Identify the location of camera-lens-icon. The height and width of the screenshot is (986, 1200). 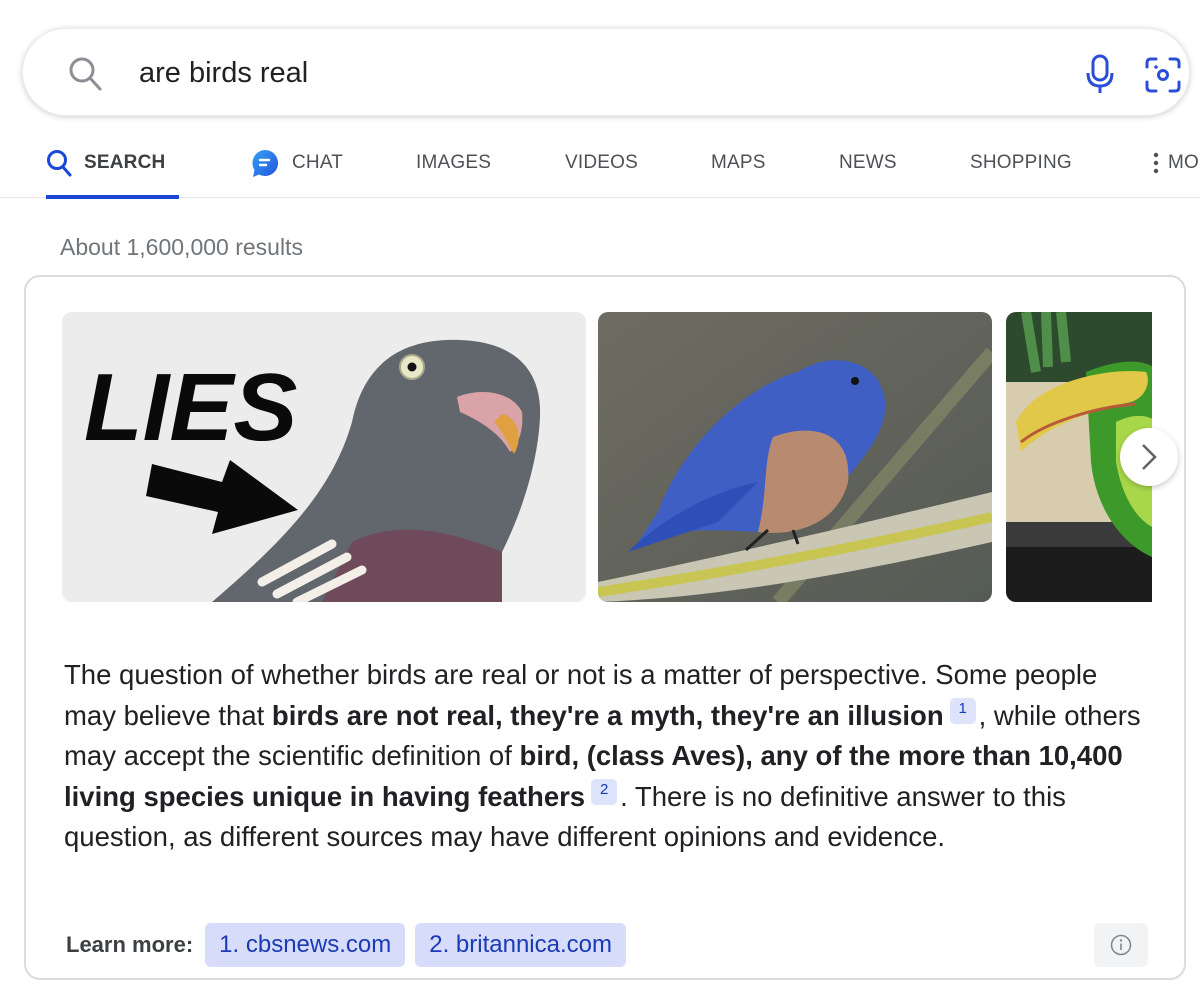
(1163, 75).